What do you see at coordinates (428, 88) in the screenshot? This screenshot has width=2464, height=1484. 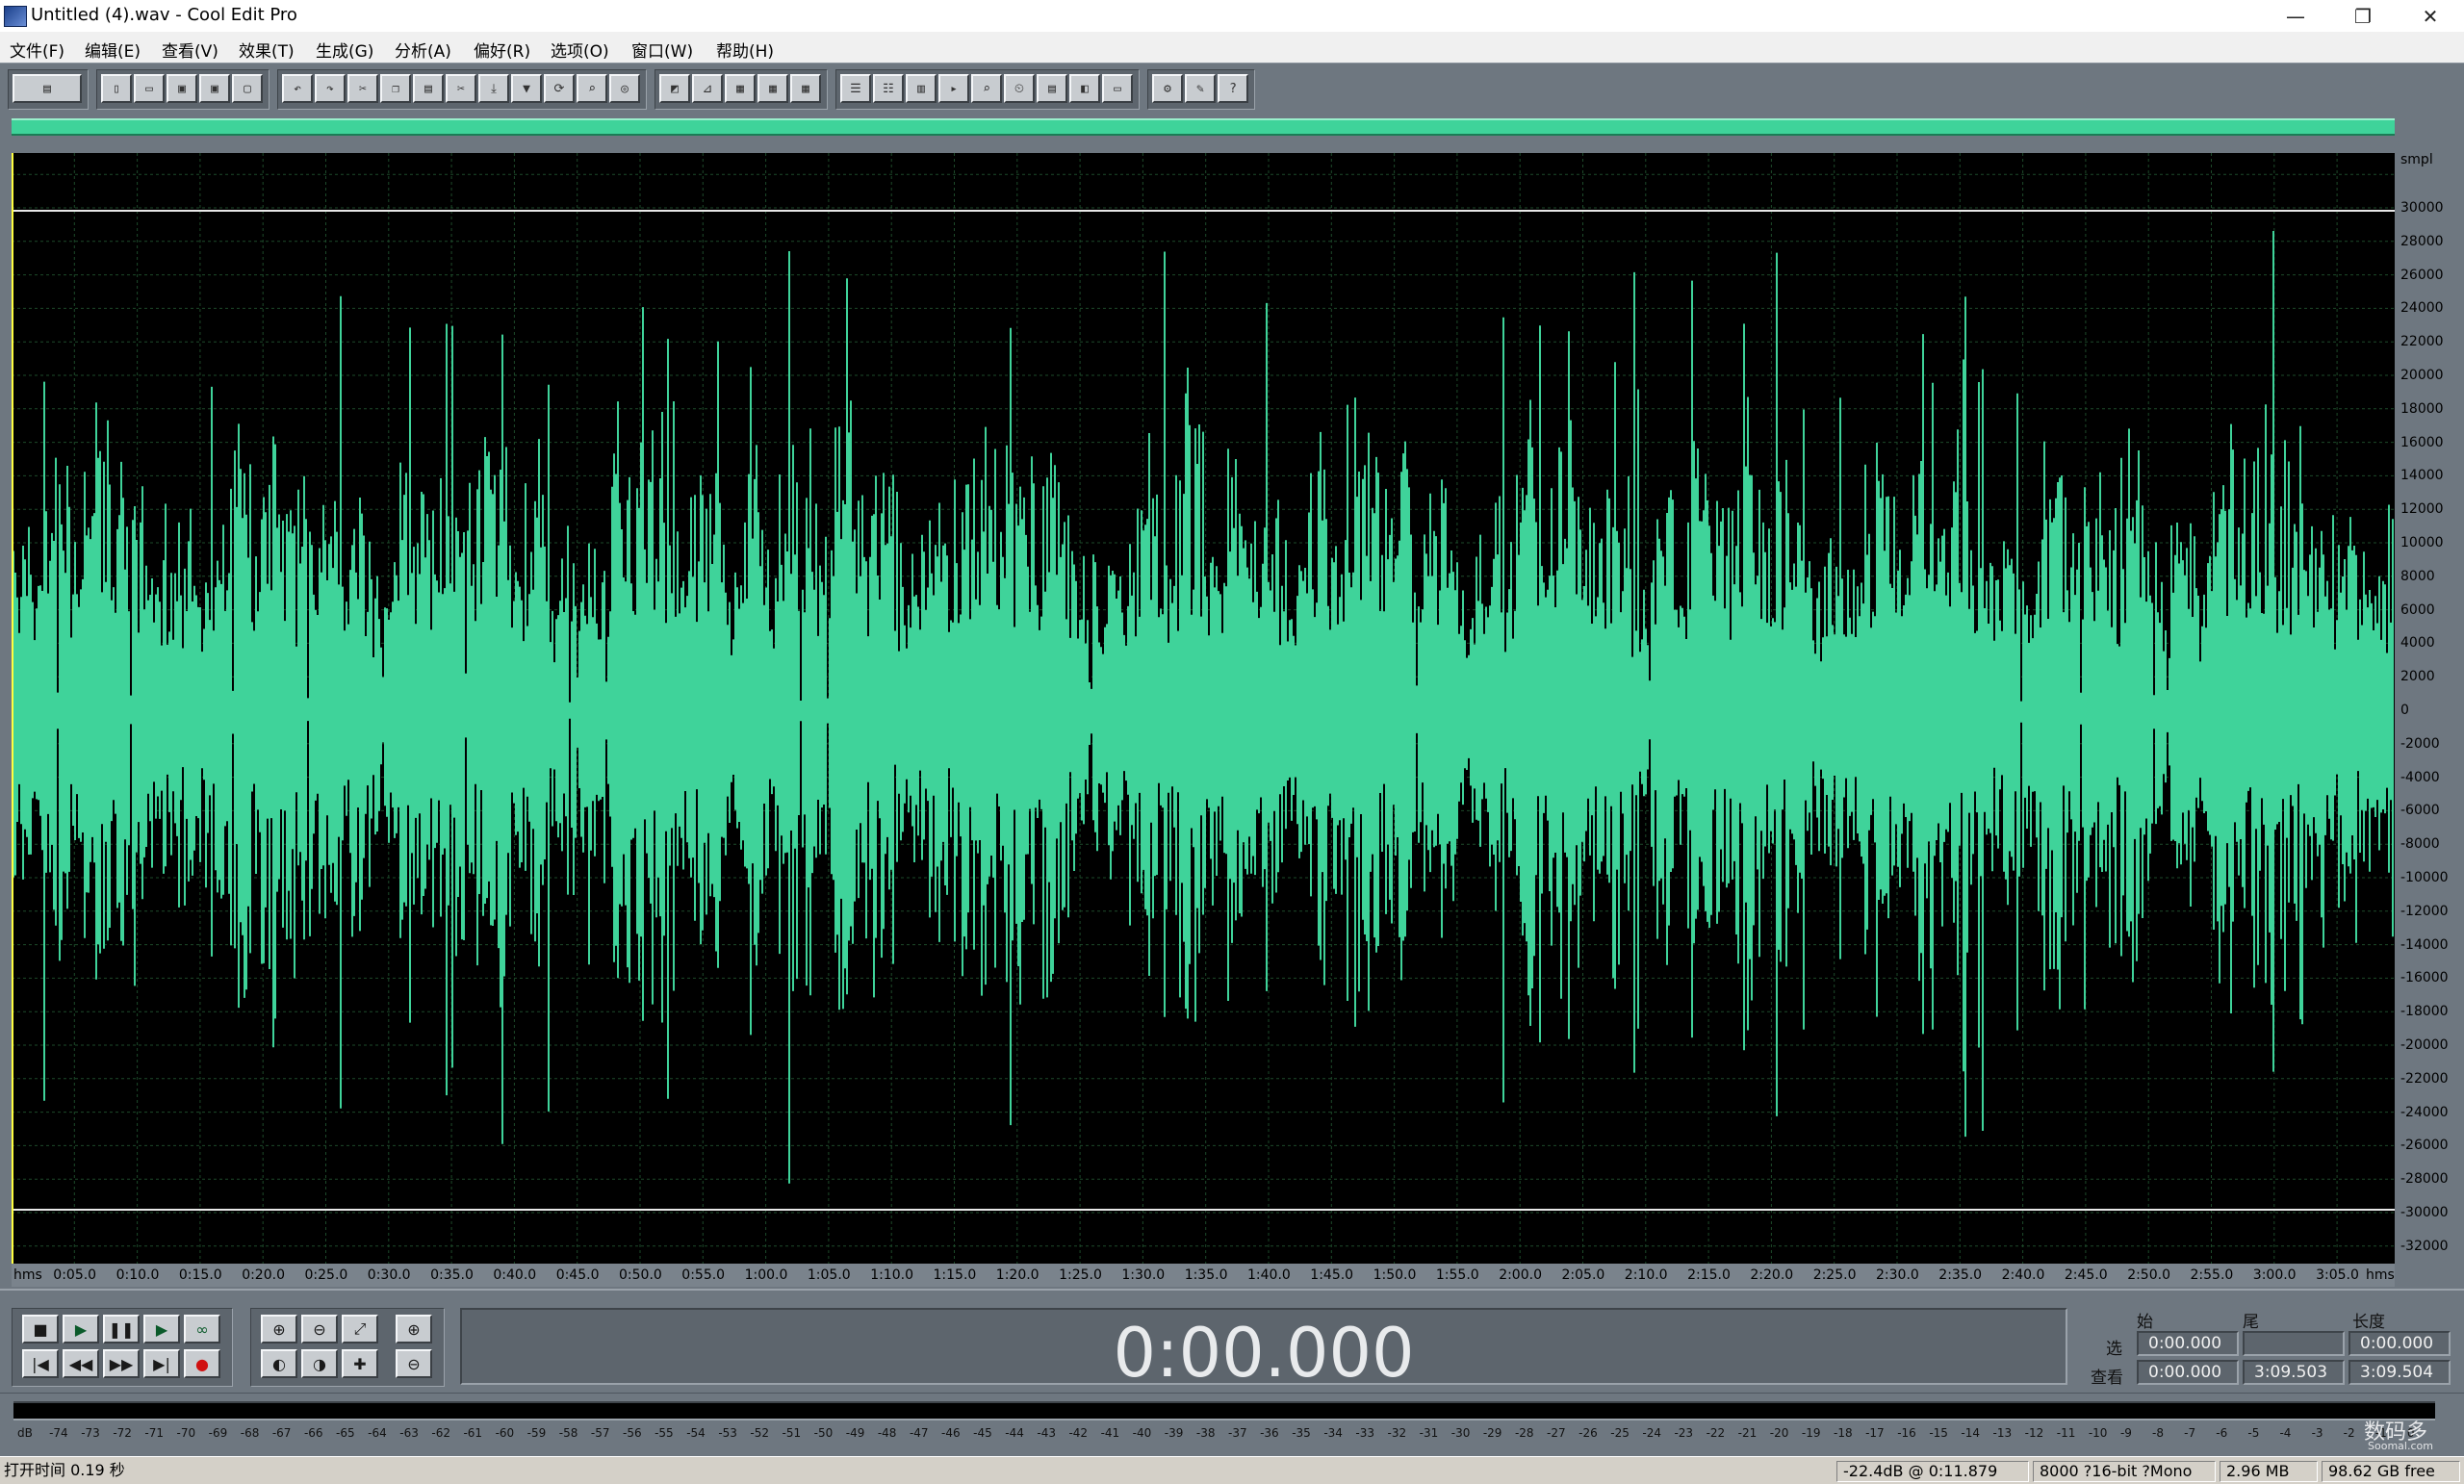 I see `paste-icon: ▤` at bounding box center [428, 88].